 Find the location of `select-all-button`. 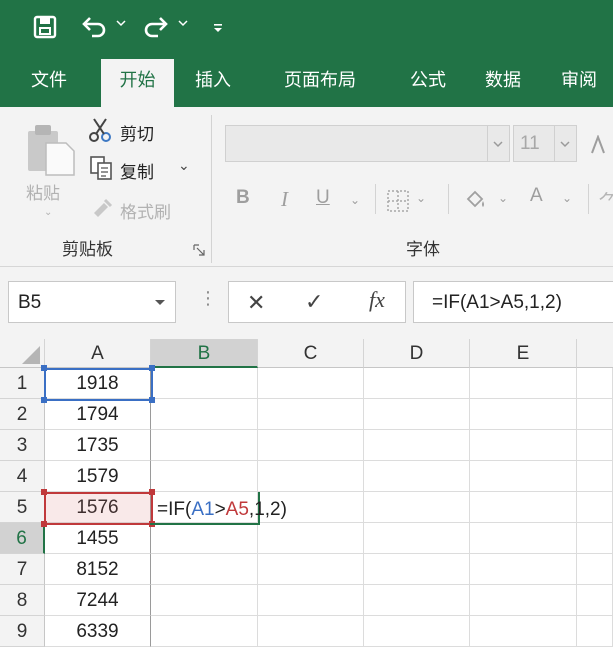

select-all-button is located at coordinates (22, 353).